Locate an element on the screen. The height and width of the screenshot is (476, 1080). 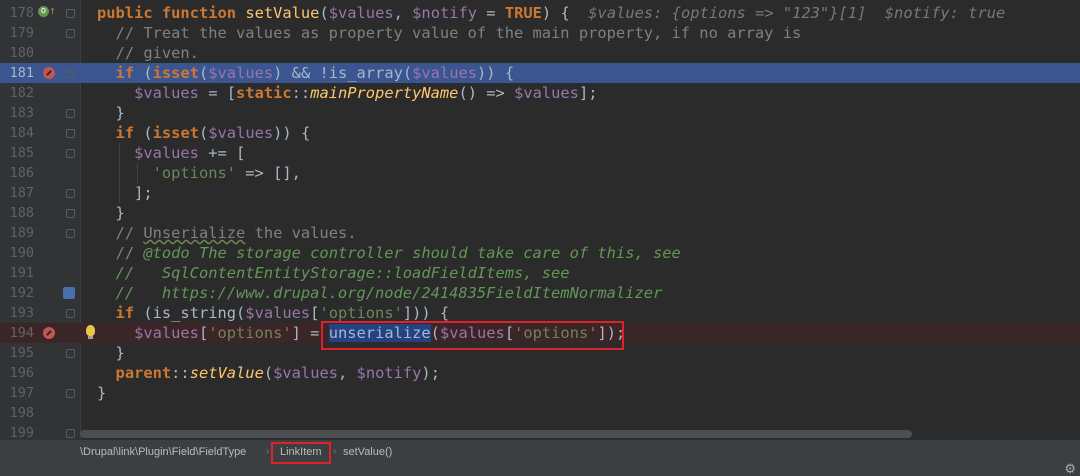
code-text: // given. is located at coordinates (157, 53).